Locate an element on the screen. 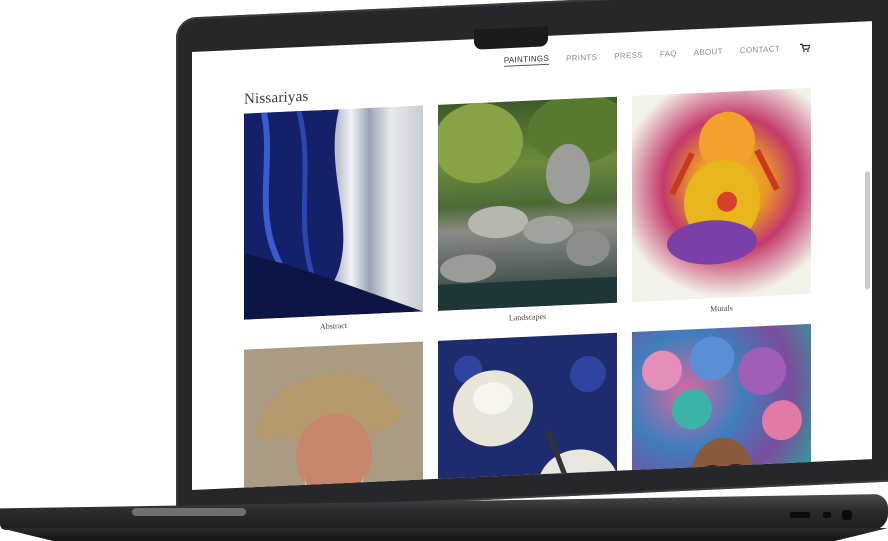  nav-contact: CONTACT is located at coordinates (760, 49).